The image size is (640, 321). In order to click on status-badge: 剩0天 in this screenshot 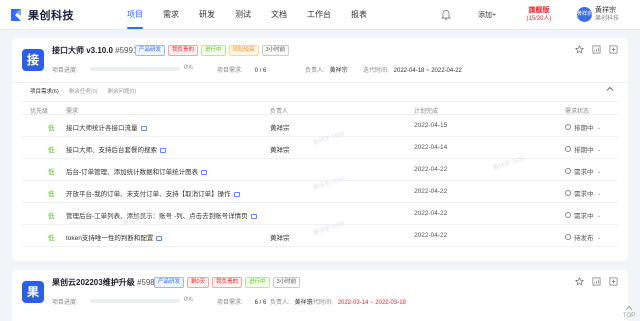, I will do `click(198, 282)`.